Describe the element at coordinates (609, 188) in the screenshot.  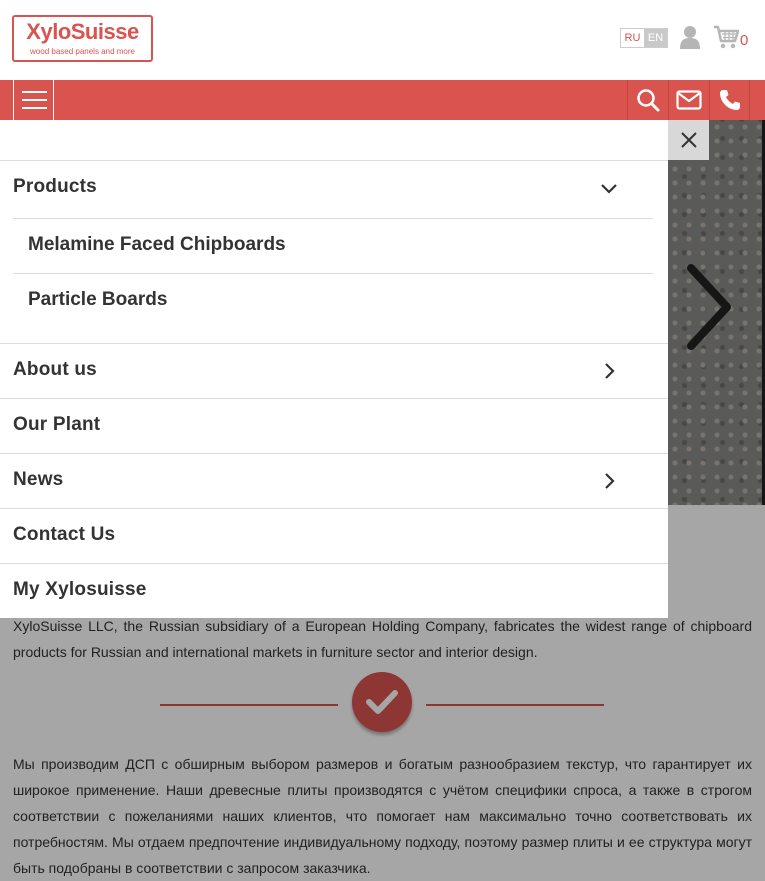
I see `chevron-down-icon` at that location.